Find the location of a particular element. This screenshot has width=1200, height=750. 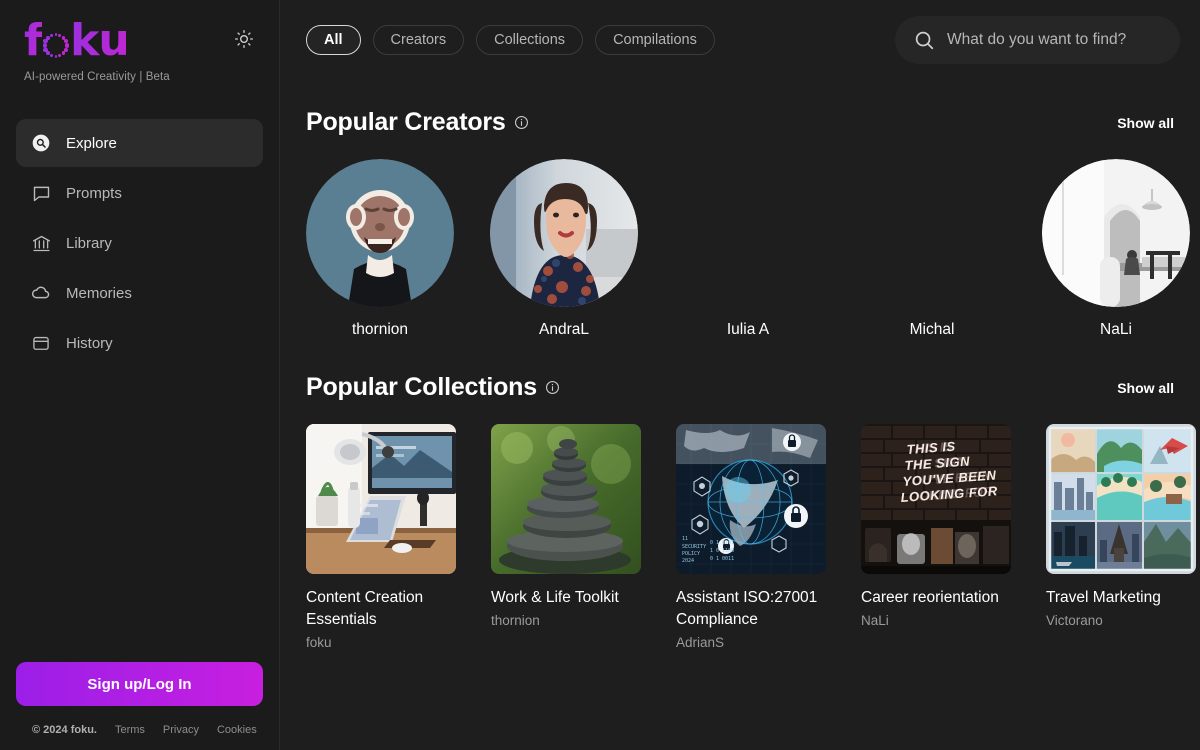

calendar-icon is located at coordinates (41, 343).